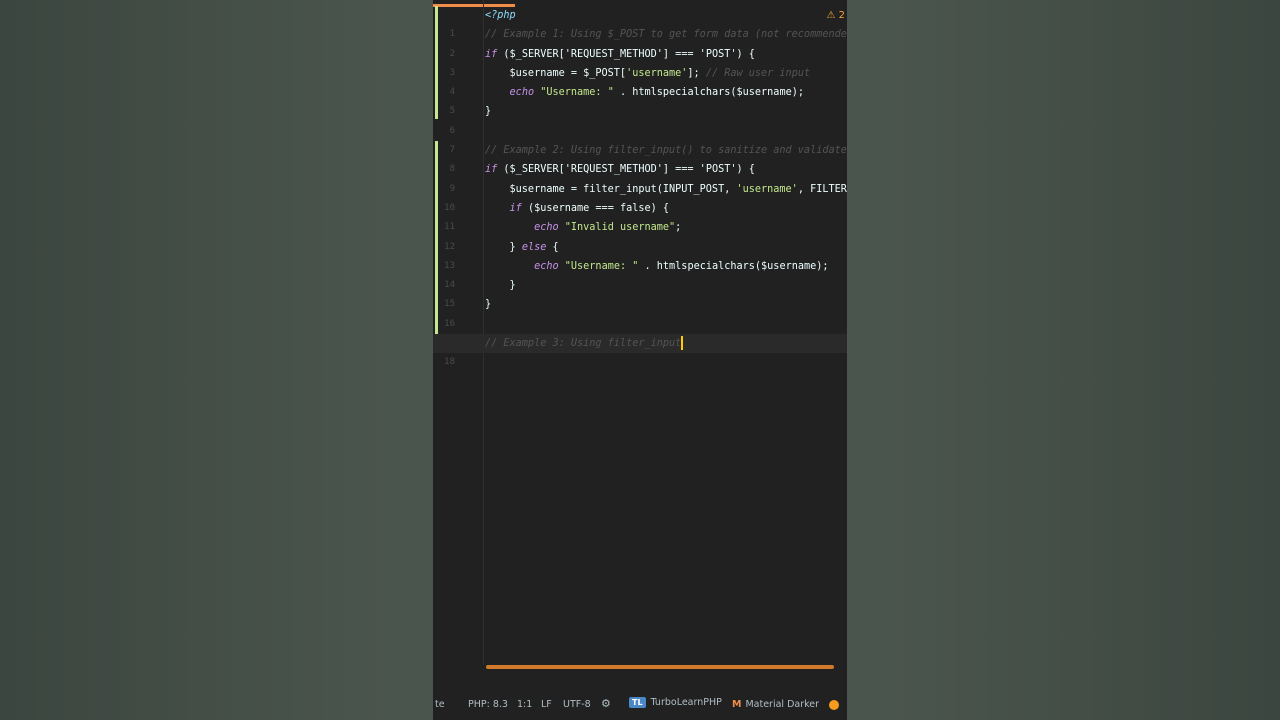 The height and width of the screenshot is (720, 1280). I want to click on comment: // Example 3: Using filter_input, so click(583, 344).